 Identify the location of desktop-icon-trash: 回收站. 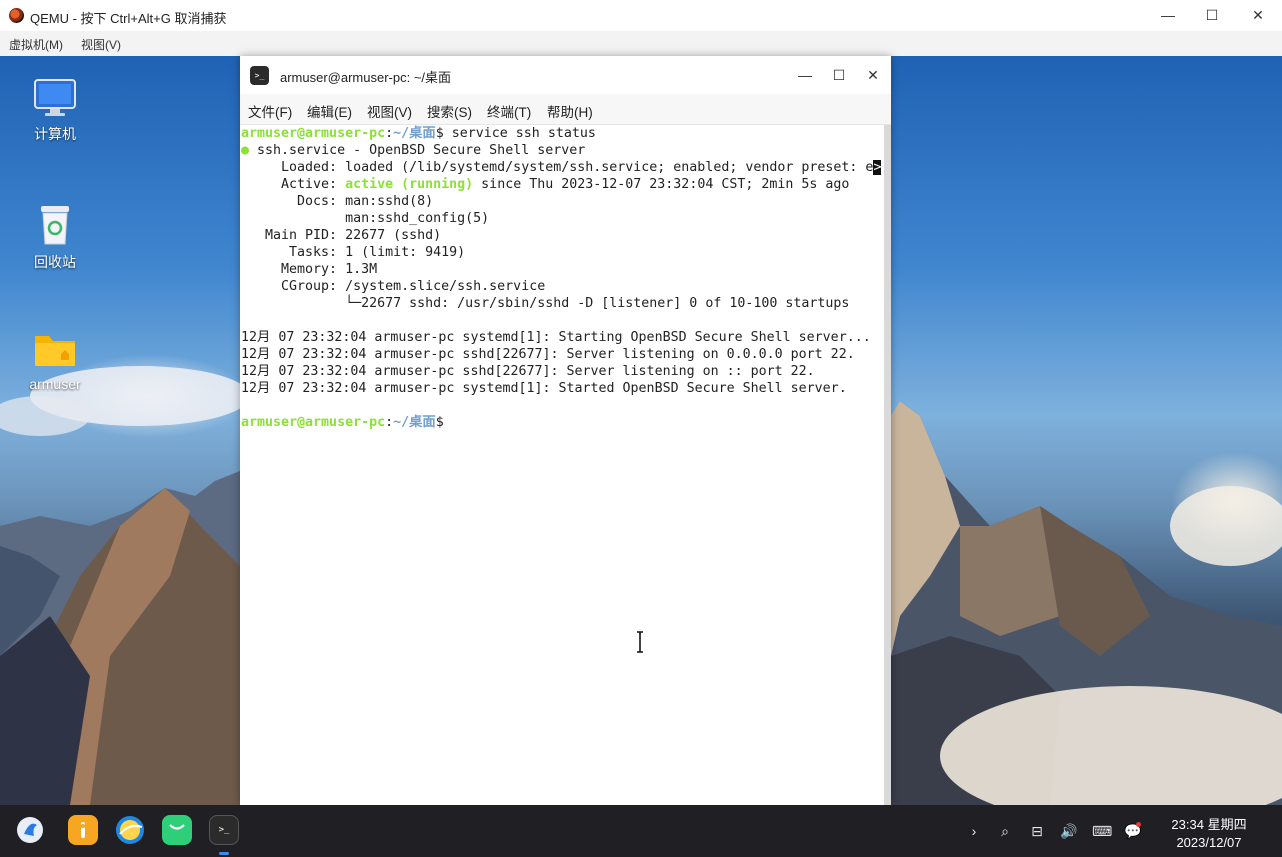
(55, 238).